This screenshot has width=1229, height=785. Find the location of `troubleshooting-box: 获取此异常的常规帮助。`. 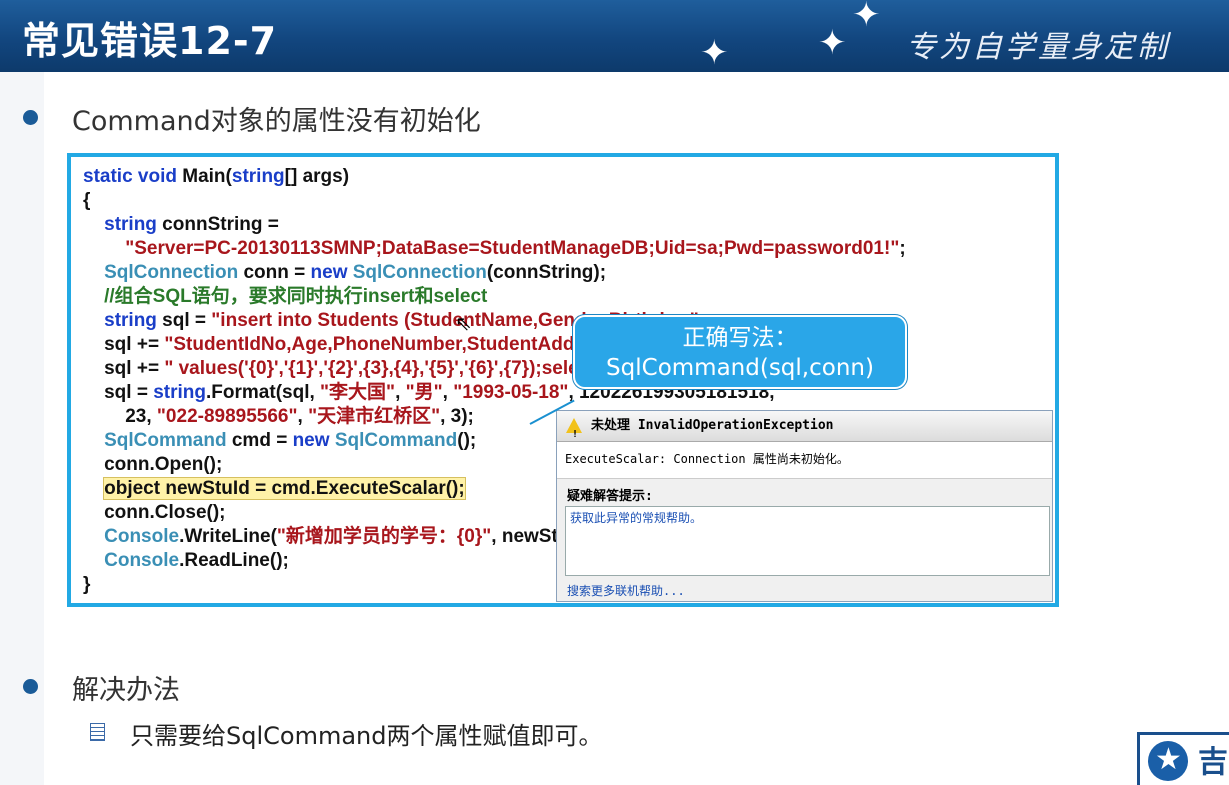

troubleshooting-box: 获取此异常的常规帮助。 is located at coordinates (807, 541).